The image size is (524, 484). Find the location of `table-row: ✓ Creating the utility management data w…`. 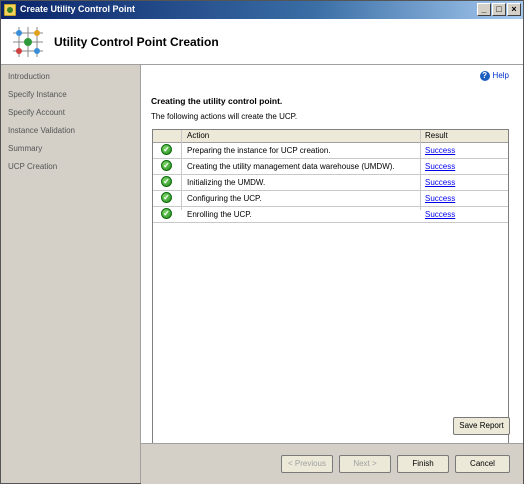

table-row: ✓ Creating the utility management data w… is located at coordinates (330, 166).